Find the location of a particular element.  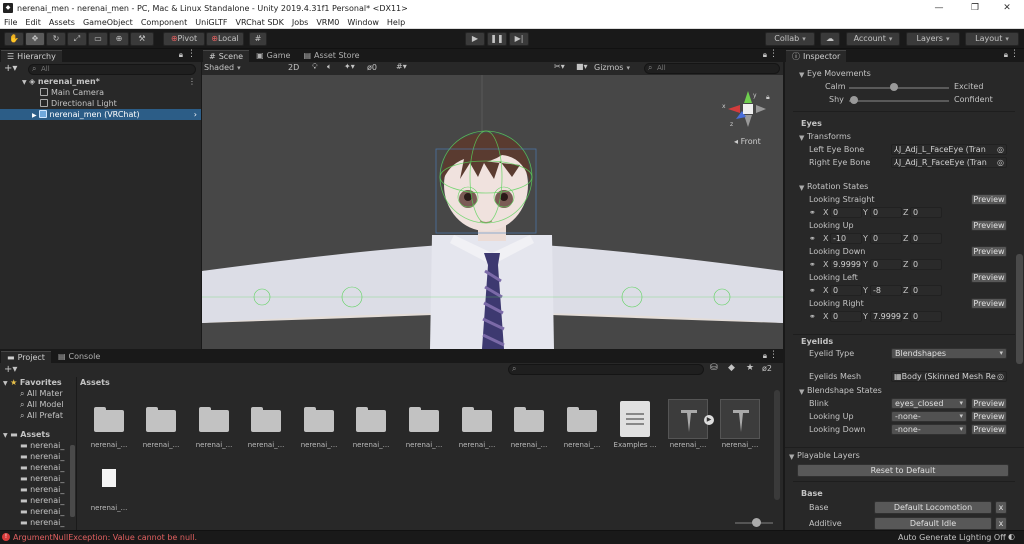

create-asset-button: +▾ is located at coordinates (10, 369).